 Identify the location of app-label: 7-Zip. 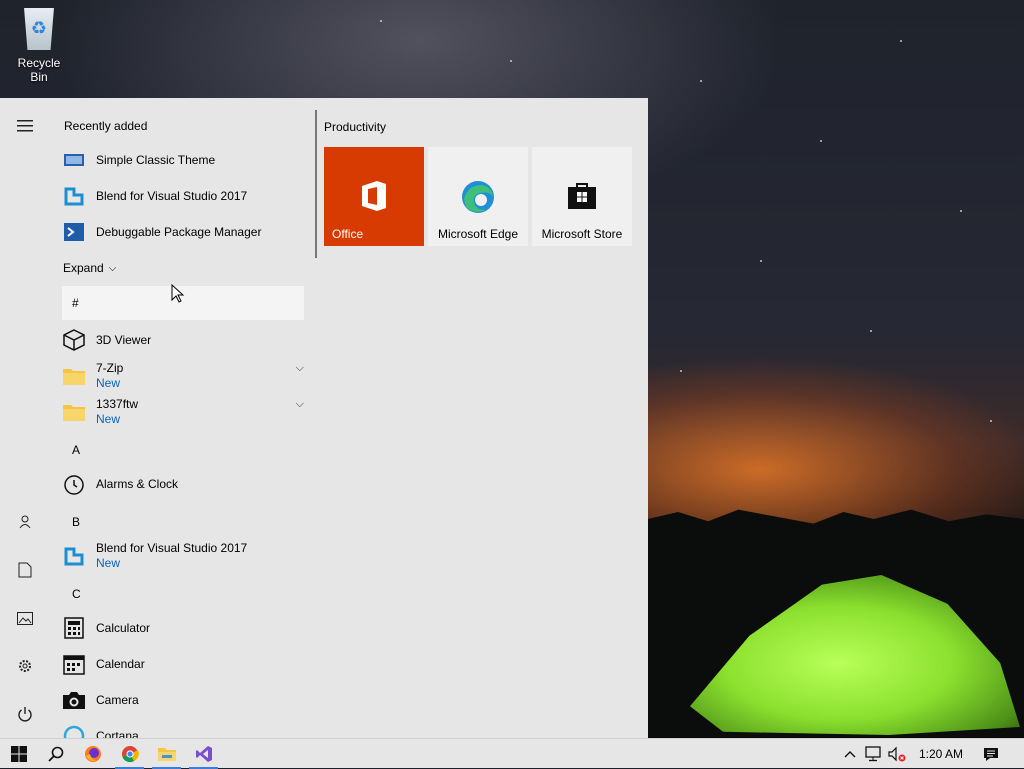
(110, 368).